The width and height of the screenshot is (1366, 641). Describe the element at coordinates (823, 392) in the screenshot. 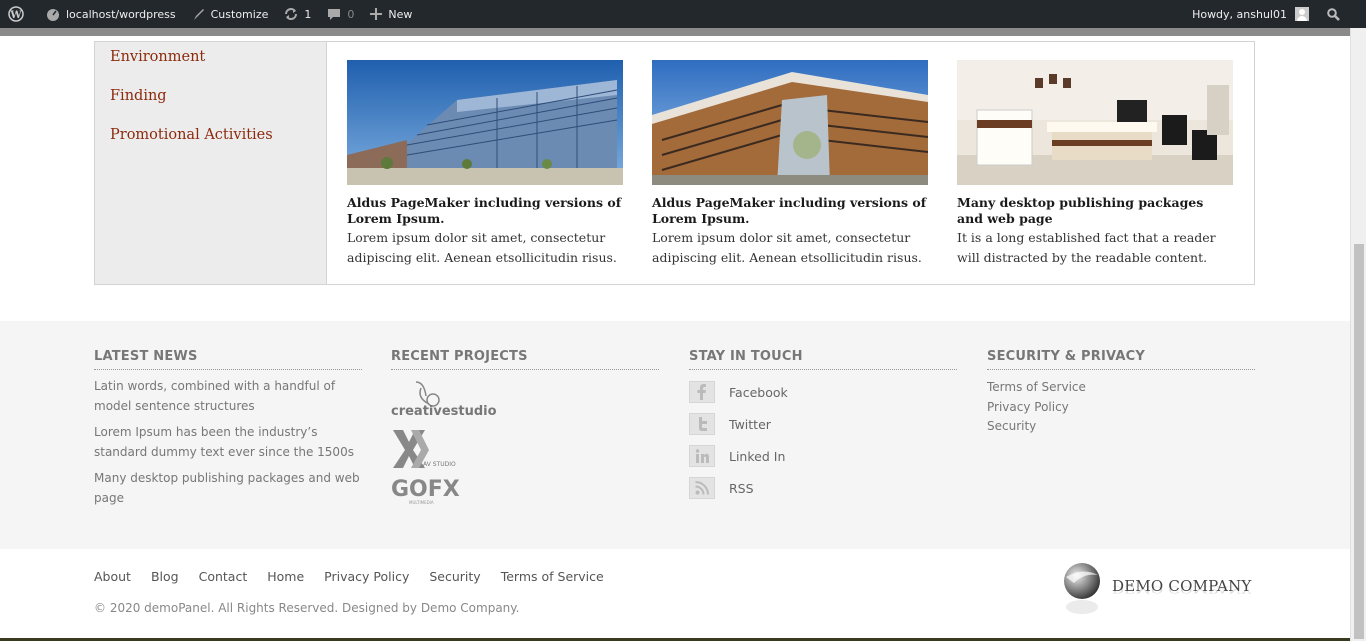

I see `social-link-facebook: Facebook` at that location.